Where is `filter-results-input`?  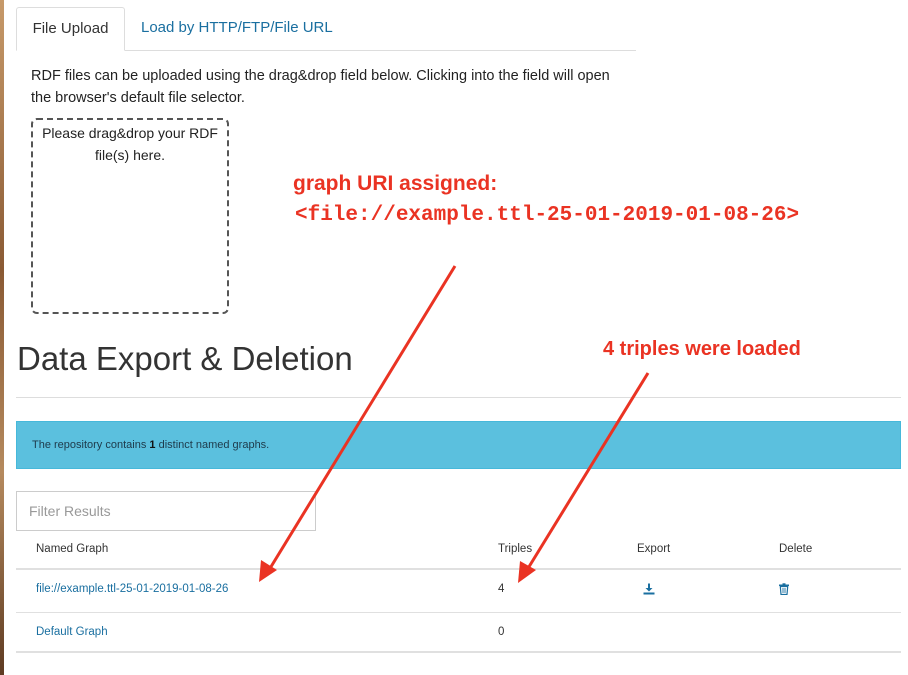
filter-results-input is located at coordinates (166, 511).